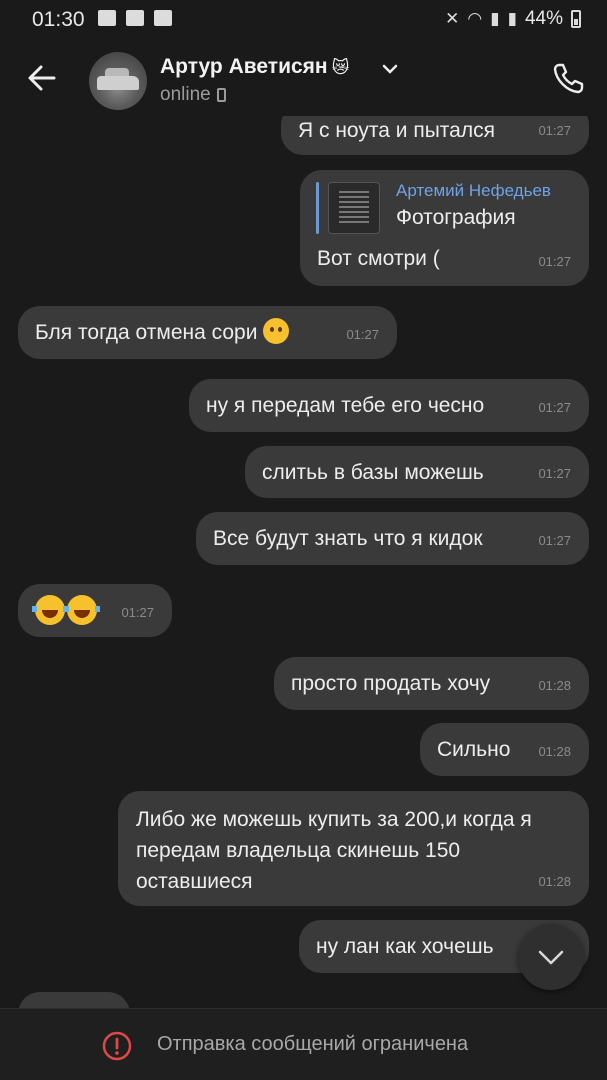  What do you see at coordinates (389, 405) in the screenshot?
I see `message-bubble: ну я передам тебе его чесно 01:27` at bounding box center [389, 405].